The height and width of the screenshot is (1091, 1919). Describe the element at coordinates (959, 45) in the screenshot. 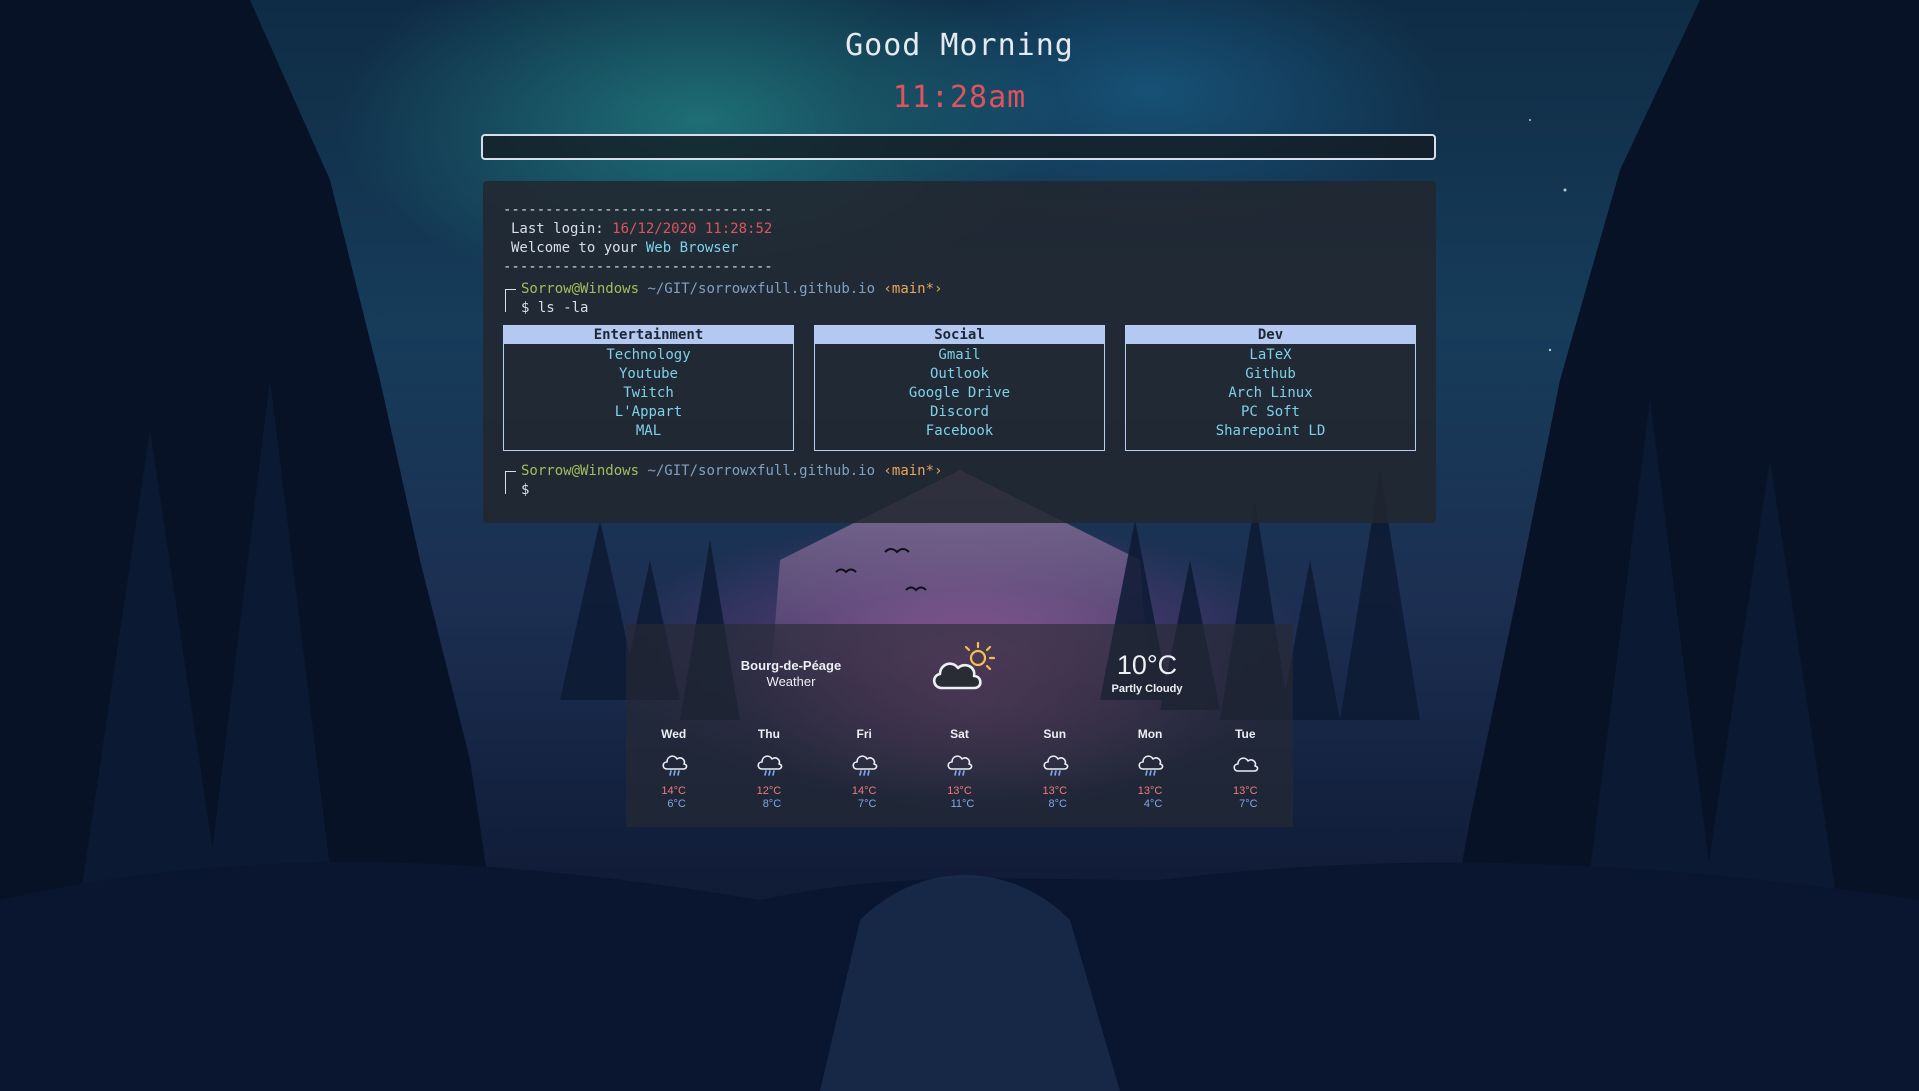

I see `greeting-text: Good Morning` at that location.